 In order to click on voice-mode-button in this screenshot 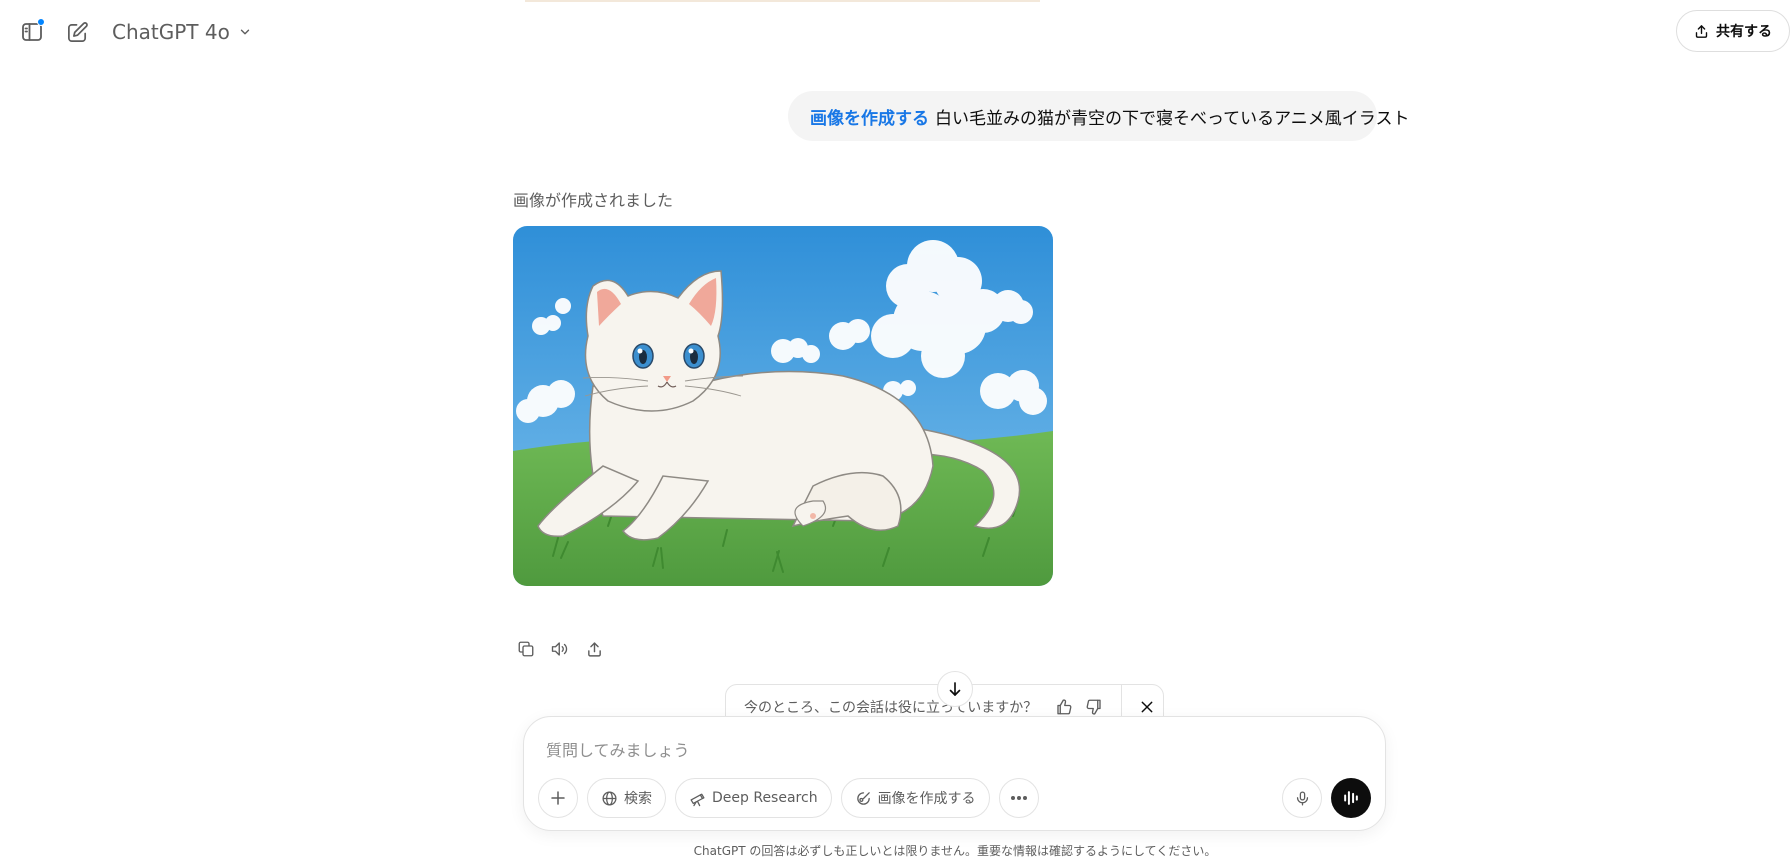, I will do `click(1351, 798)`.